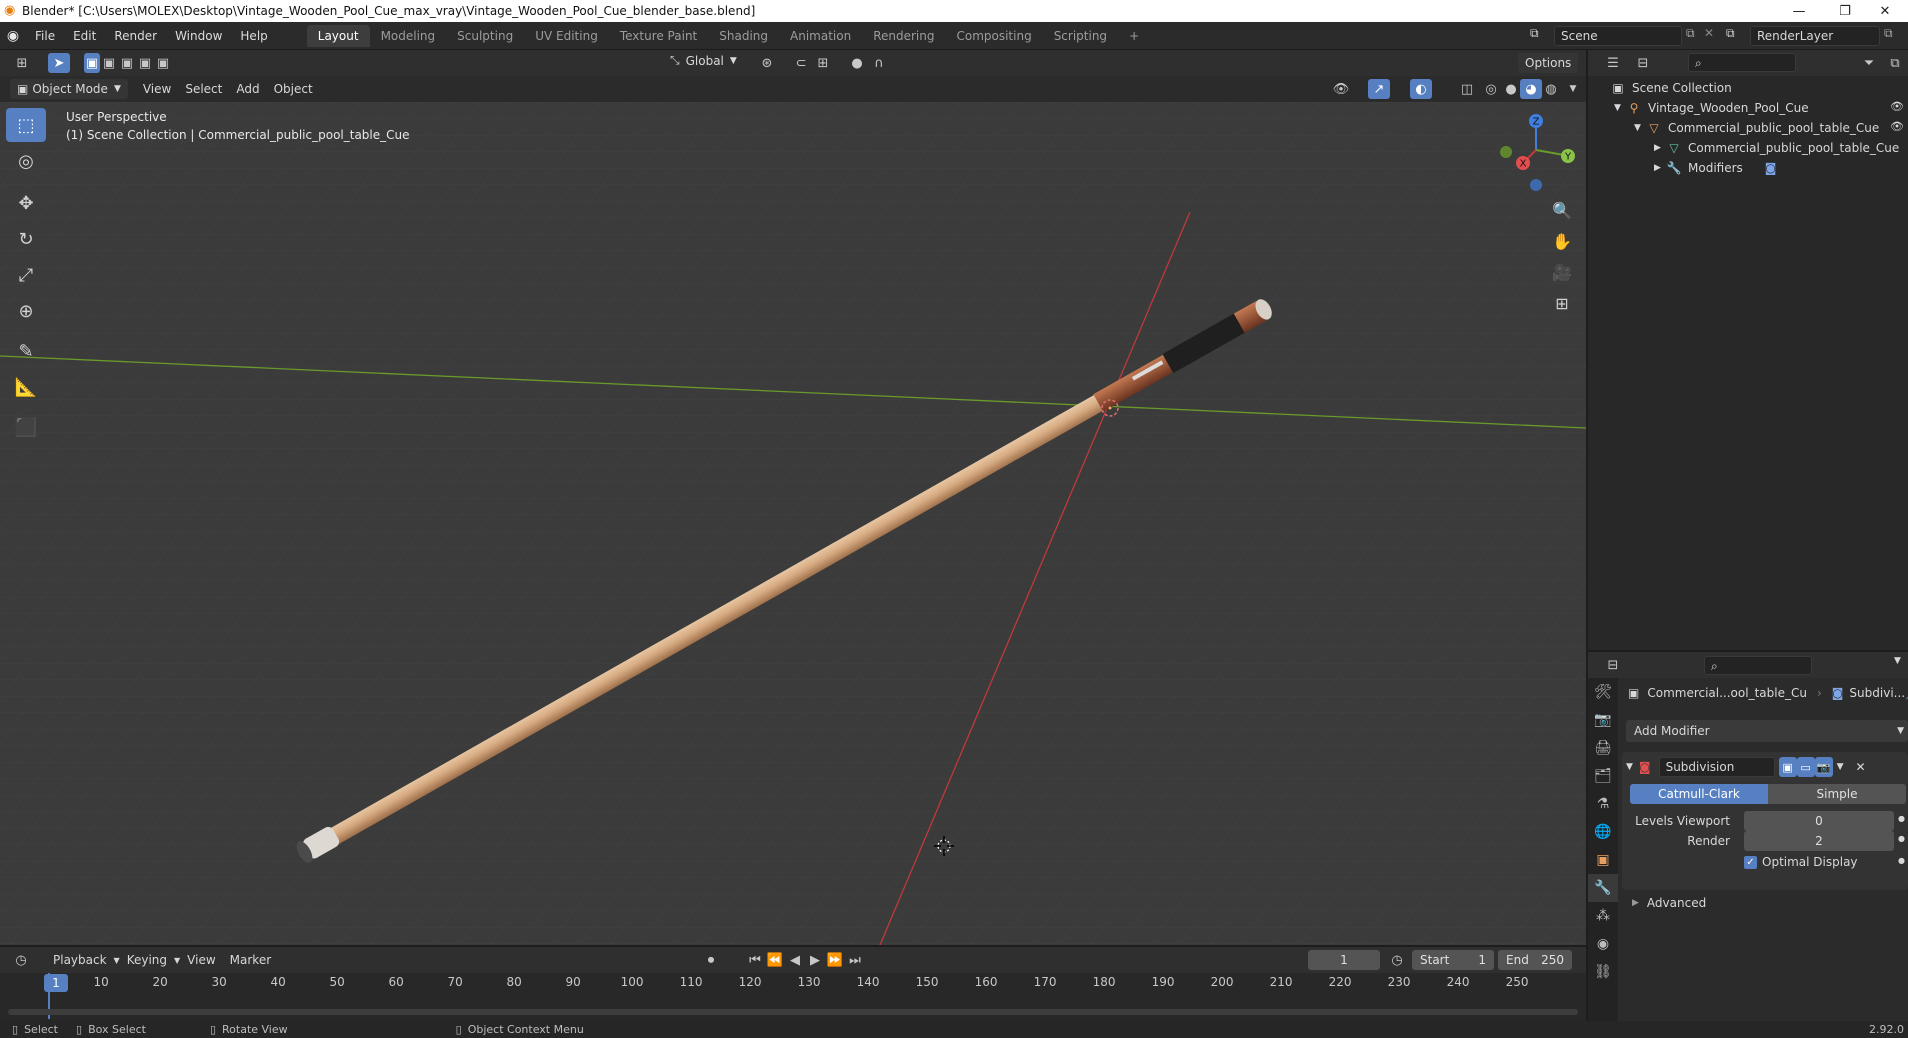 This screenshot has height=1038, width=1908. What do you see at coordinates (147, 960) in the screenshot?
I see `menu-keying: Keying` at bounding box center [147, 960].